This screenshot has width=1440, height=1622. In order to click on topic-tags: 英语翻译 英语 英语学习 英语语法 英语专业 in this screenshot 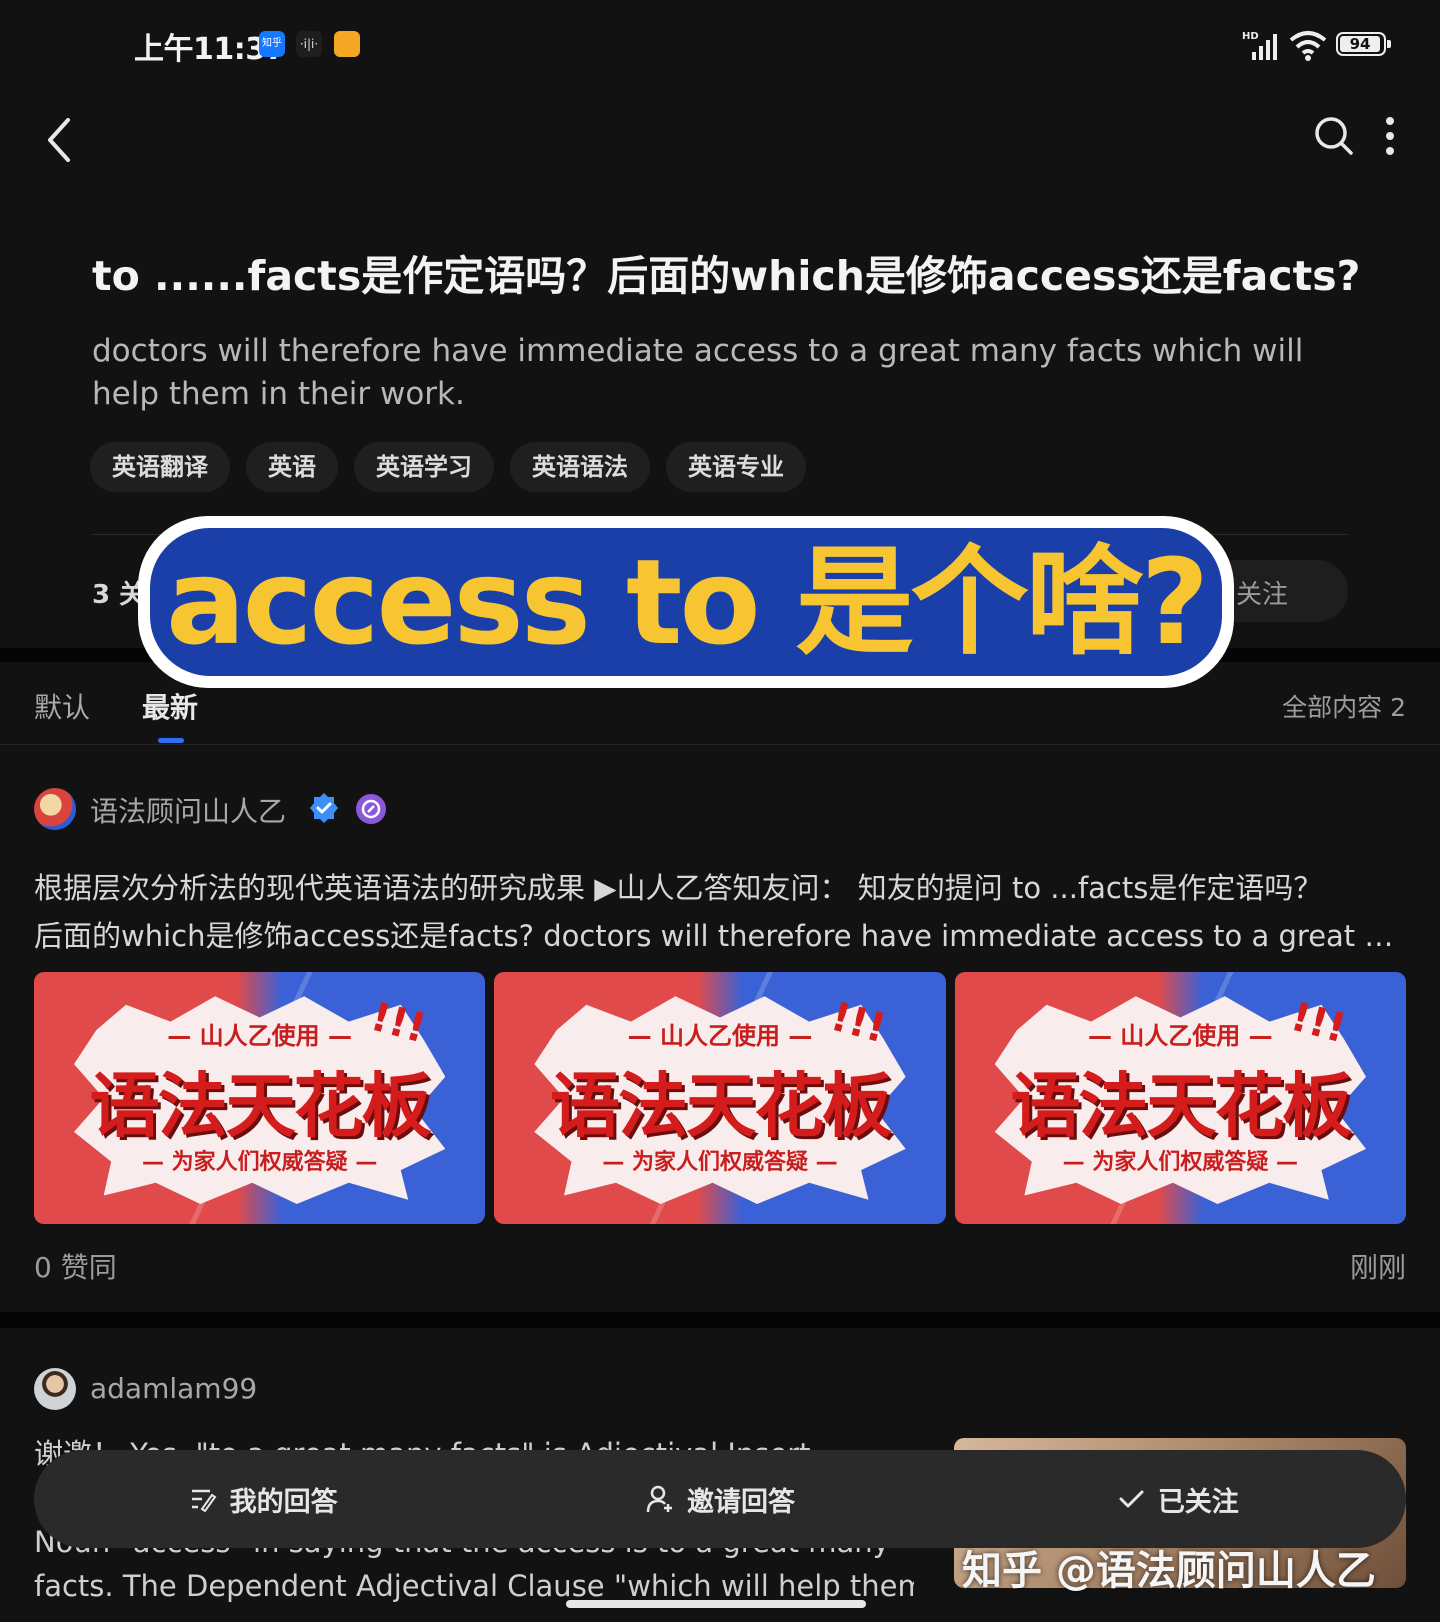, I will do `click(448, 467)`.